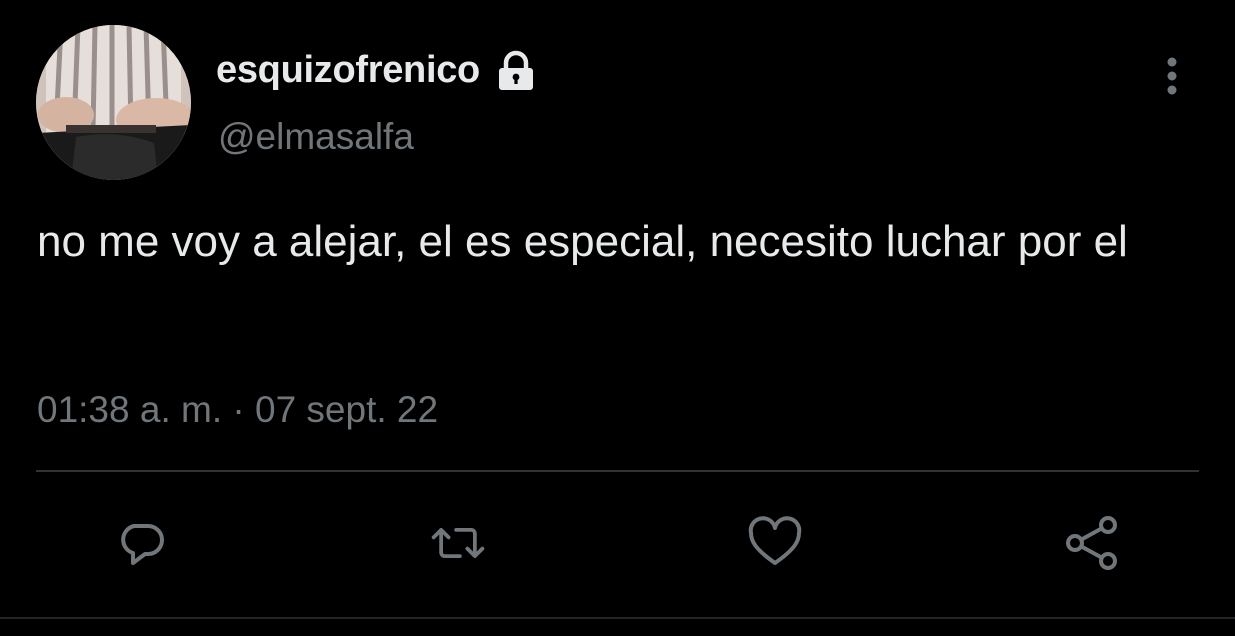 This screenshot has width=1235, height=636. I want to click on share-button, so click(1092, 543).